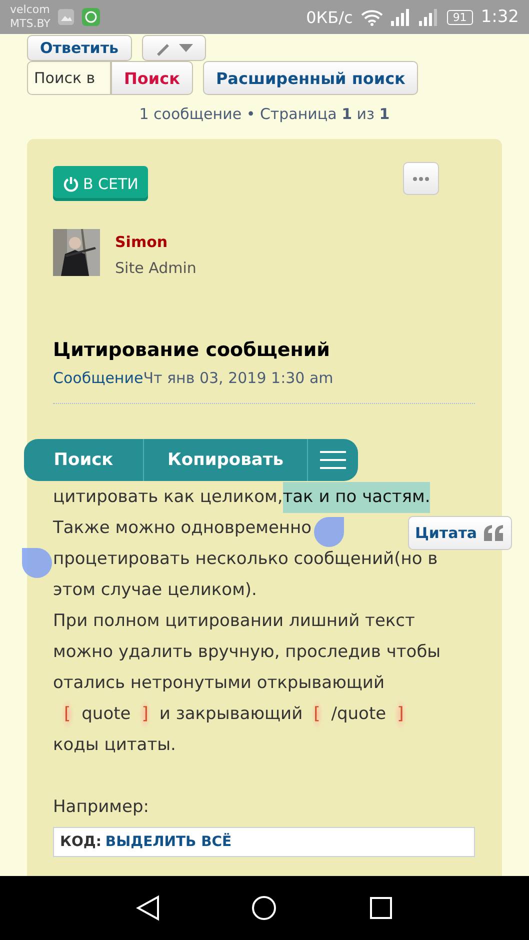 The height and width of the screenshot is (940, 529). Describe the element at coordinates (459, 17) in the screenshot. I see `battery-level: 91` at that location.